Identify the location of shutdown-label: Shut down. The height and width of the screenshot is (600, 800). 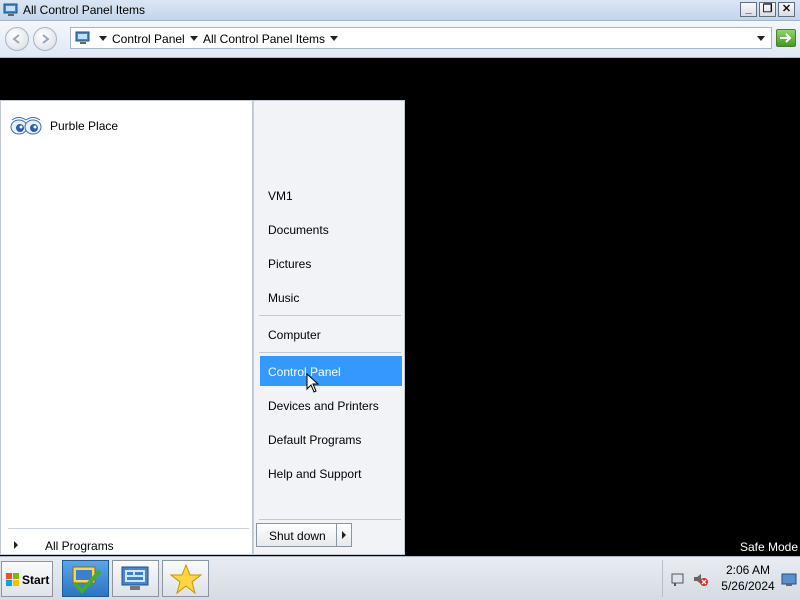
(297, 536).